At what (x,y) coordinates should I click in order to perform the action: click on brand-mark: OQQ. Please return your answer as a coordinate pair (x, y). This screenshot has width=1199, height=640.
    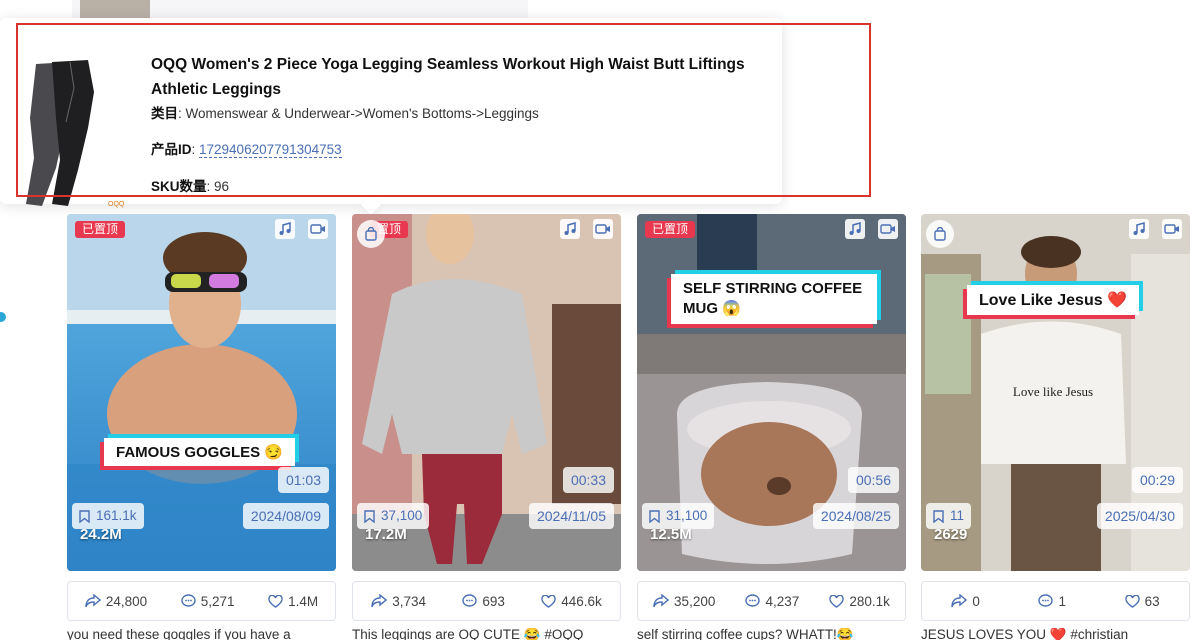
    Looking at the image, I should click on (116, 204).